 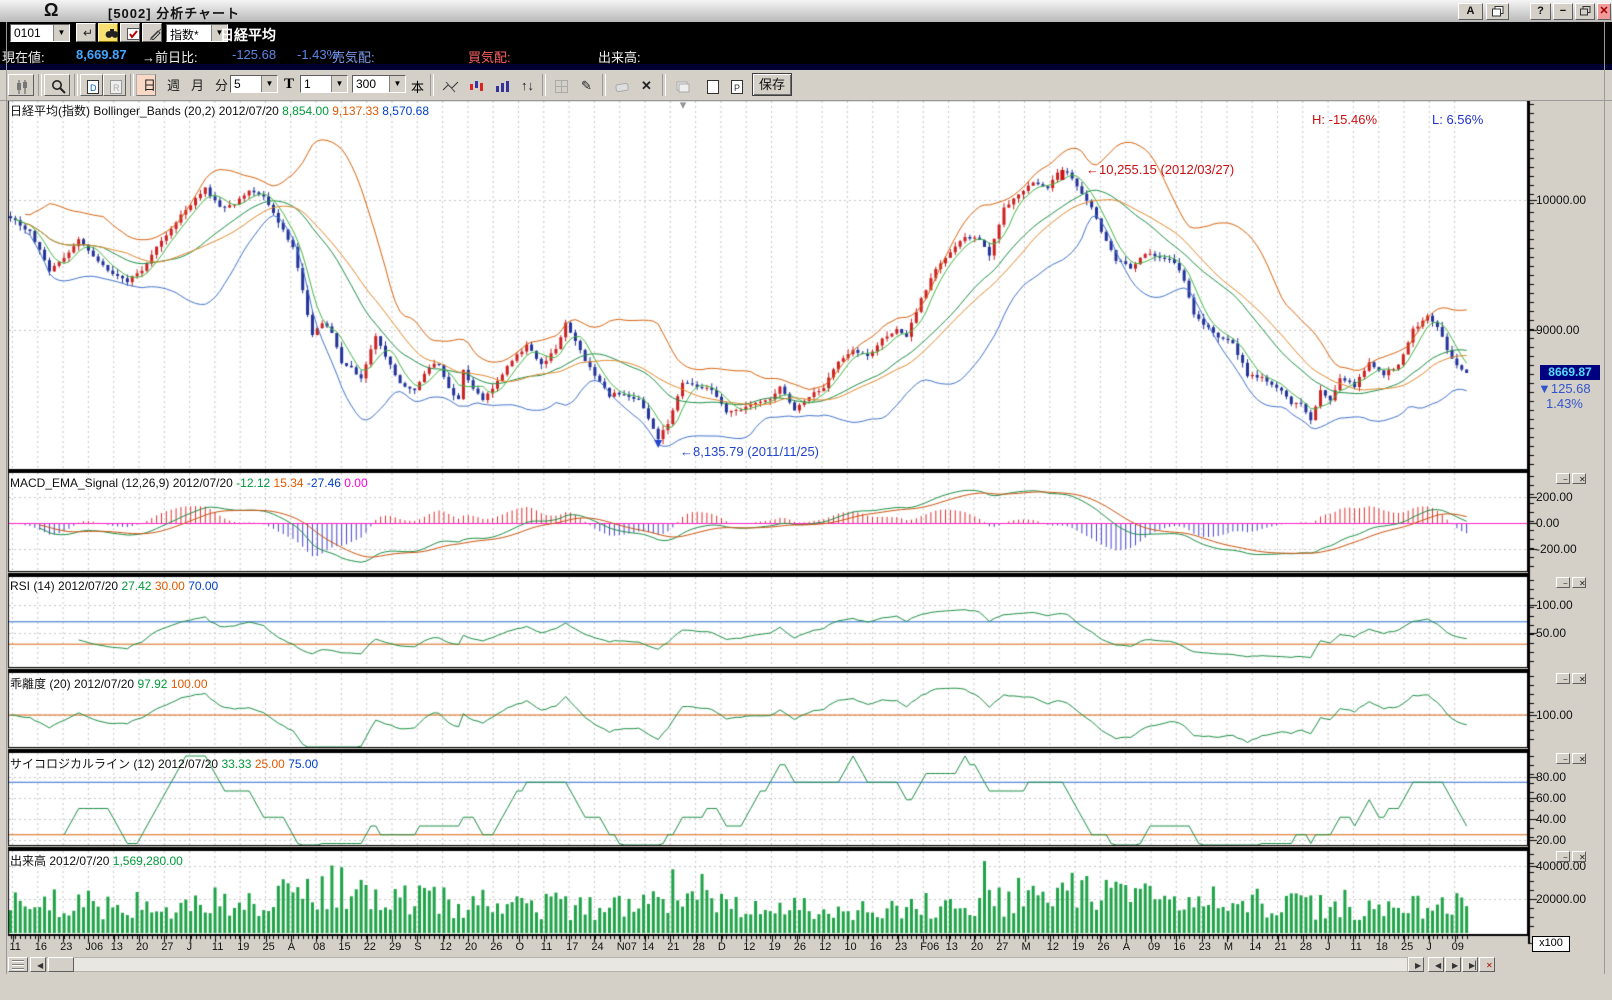 I want to click on x-axis-label: 11, so click(x=15, y=947).